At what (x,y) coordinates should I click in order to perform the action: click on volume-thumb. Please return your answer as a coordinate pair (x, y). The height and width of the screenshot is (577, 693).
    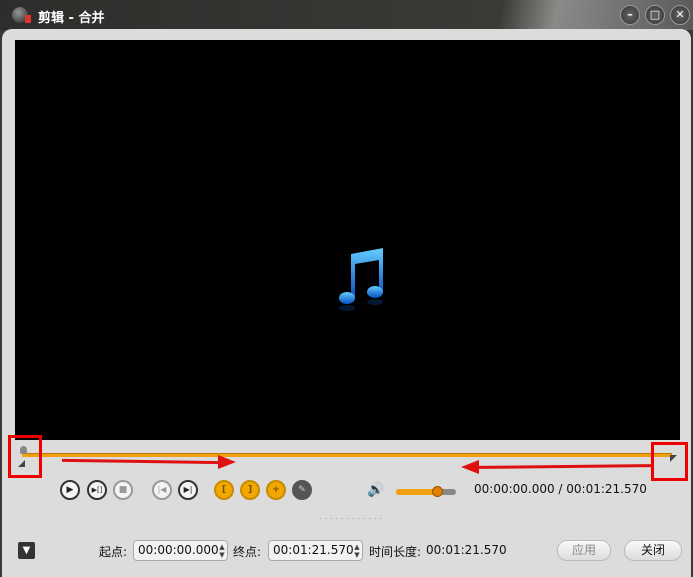
    Looking at the image, I should click on (437, 491).